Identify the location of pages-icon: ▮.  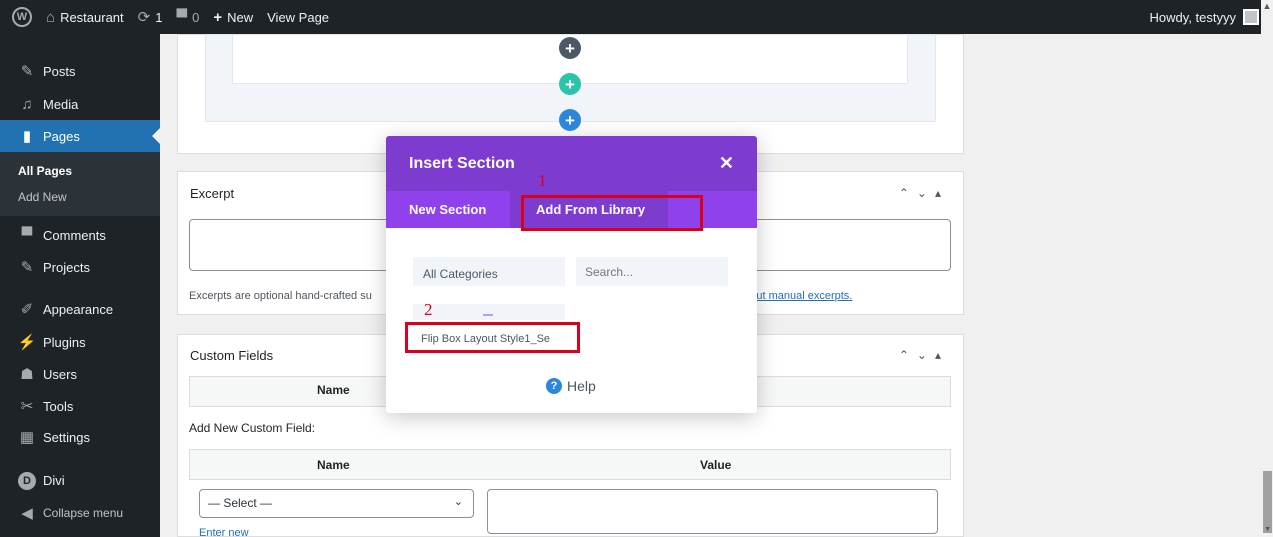
(27, 136).